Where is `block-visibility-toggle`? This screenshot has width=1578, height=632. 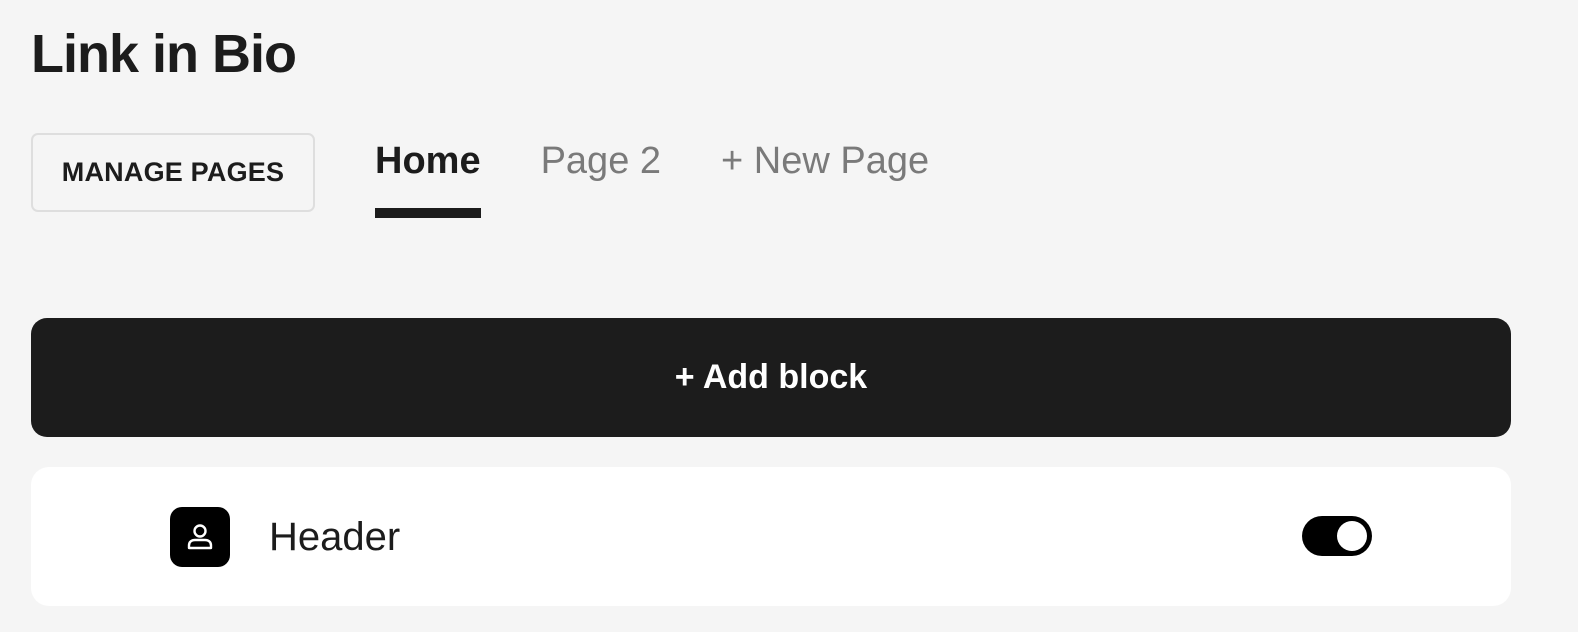 block-visibility-toggle is located at coordinates (1337, 536).